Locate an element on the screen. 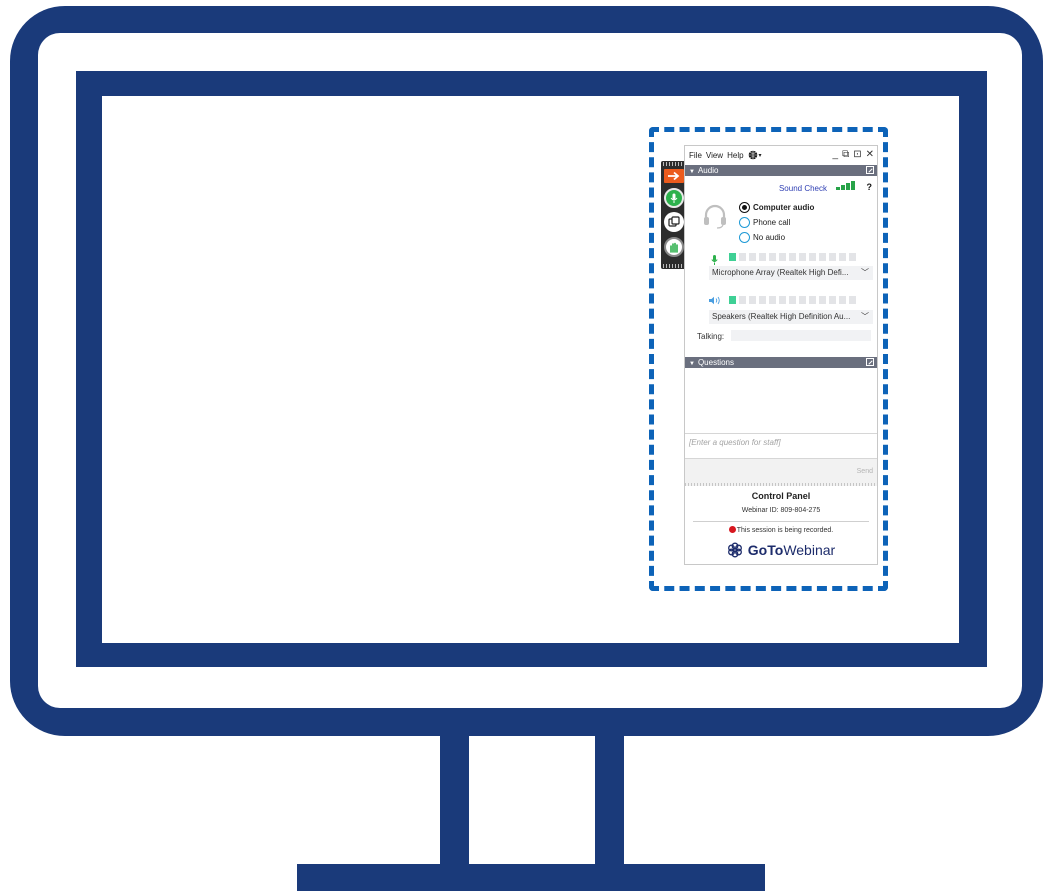 The height and width of the screenshot is (891, 1043). stand-right is located at coordinates (609, 801).